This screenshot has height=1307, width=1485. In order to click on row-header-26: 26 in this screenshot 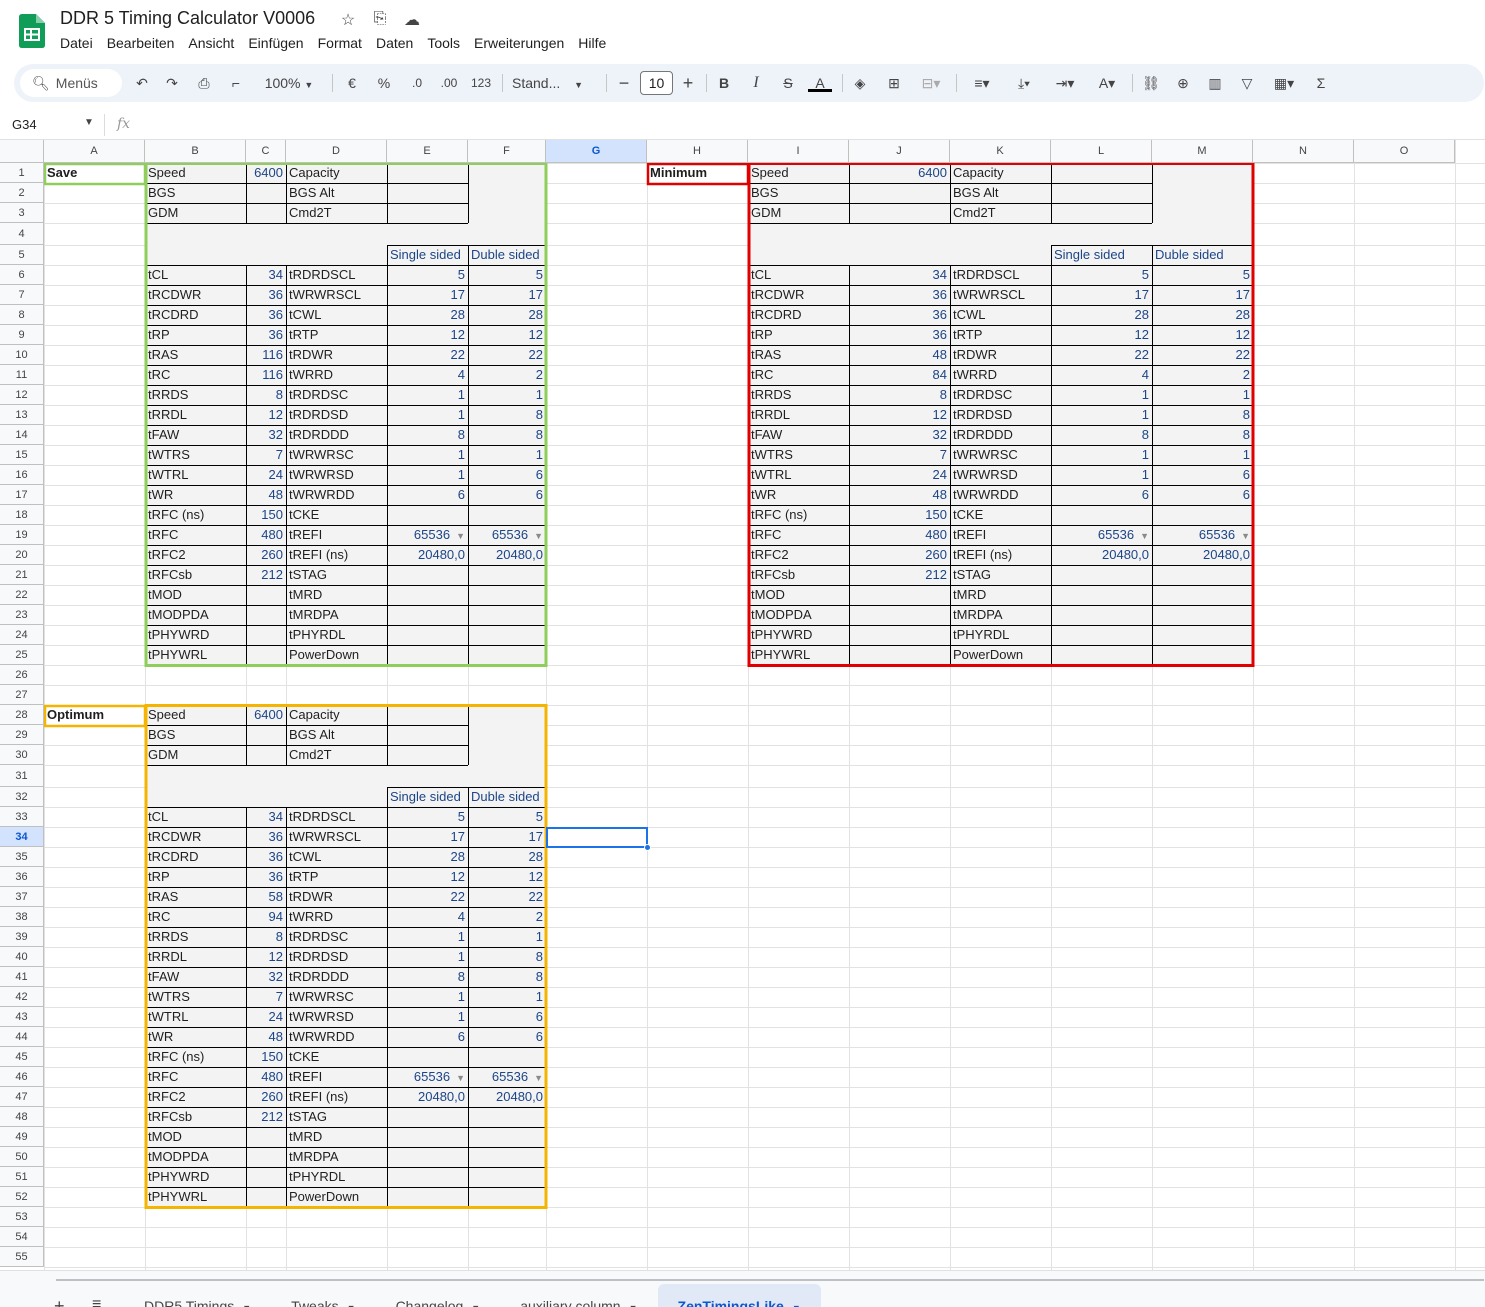, I will do `click(22, 675)`.